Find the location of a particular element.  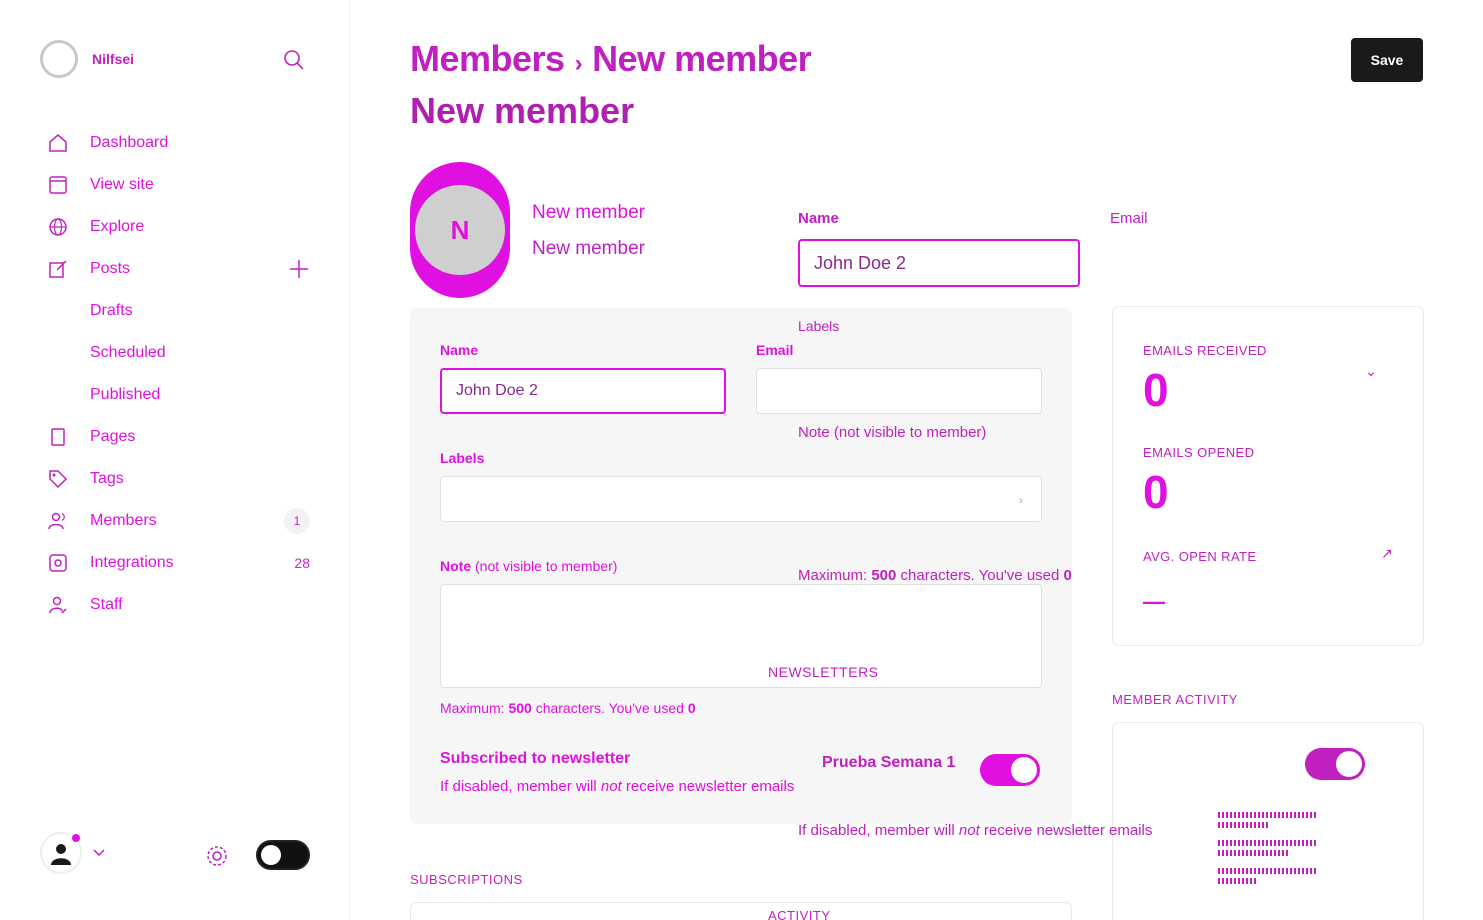

sidebar-item-label: Dashboard is located at coordinates (129, 142).